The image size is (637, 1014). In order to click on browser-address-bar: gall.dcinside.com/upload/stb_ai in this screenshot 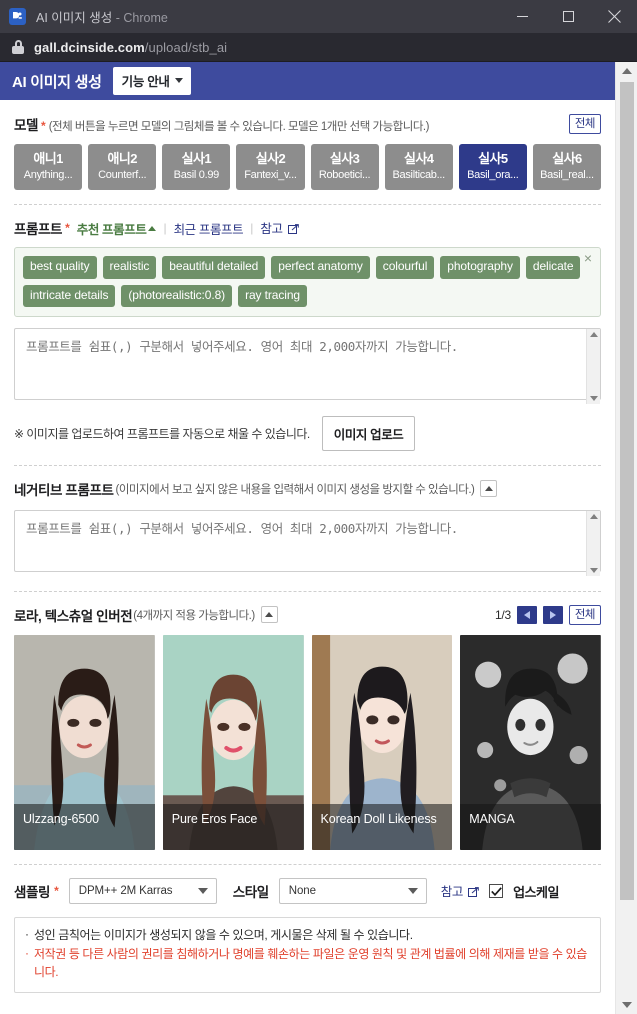, I will do `click(318, 47)`.